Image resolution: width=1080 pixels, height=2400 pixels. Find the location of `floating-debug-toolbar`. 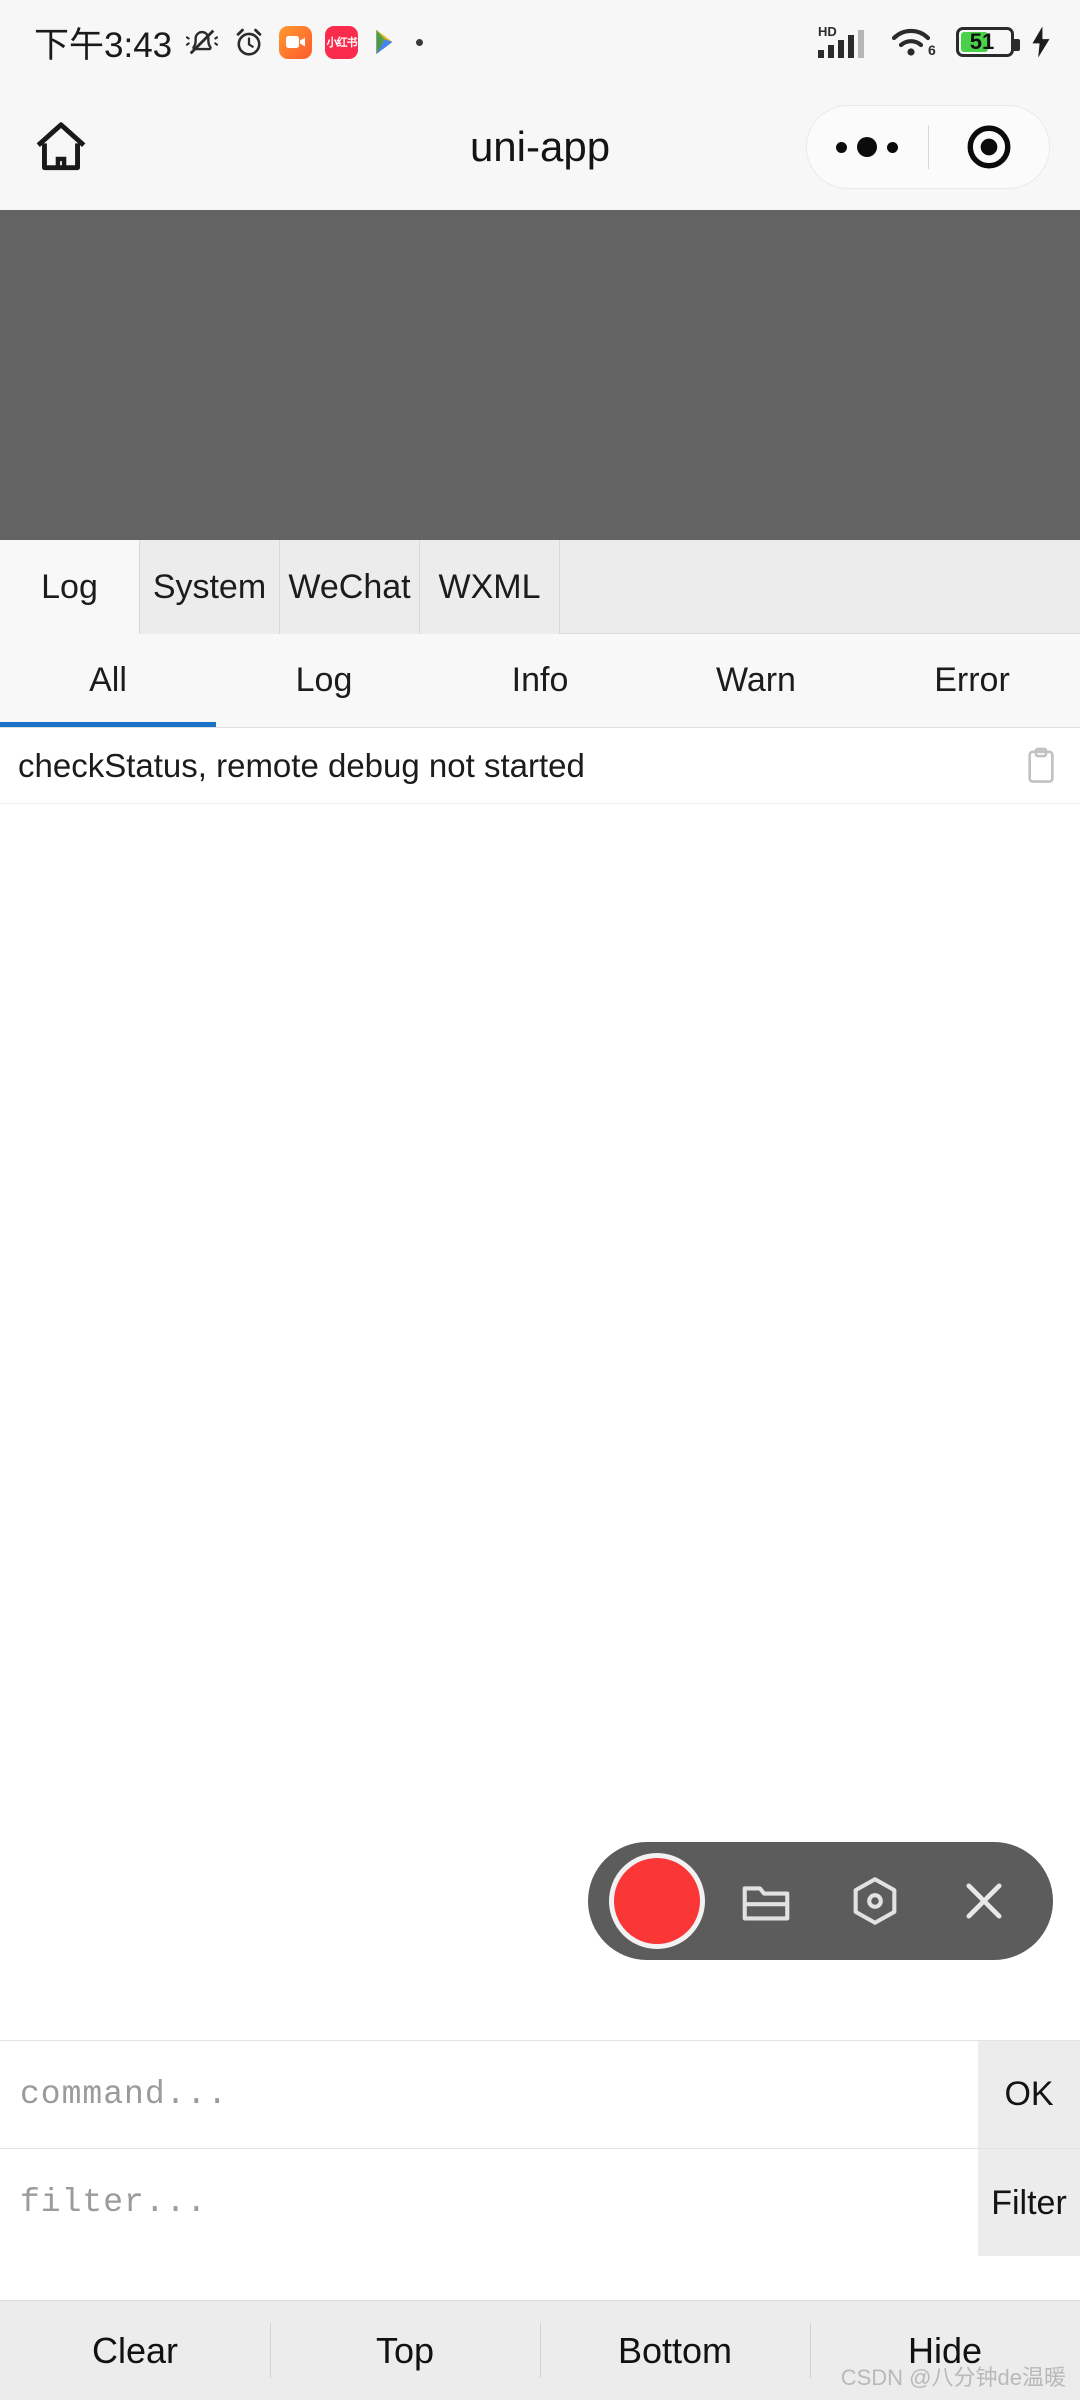

floating-debug-toolbar is located at coordinates (820, 1901).